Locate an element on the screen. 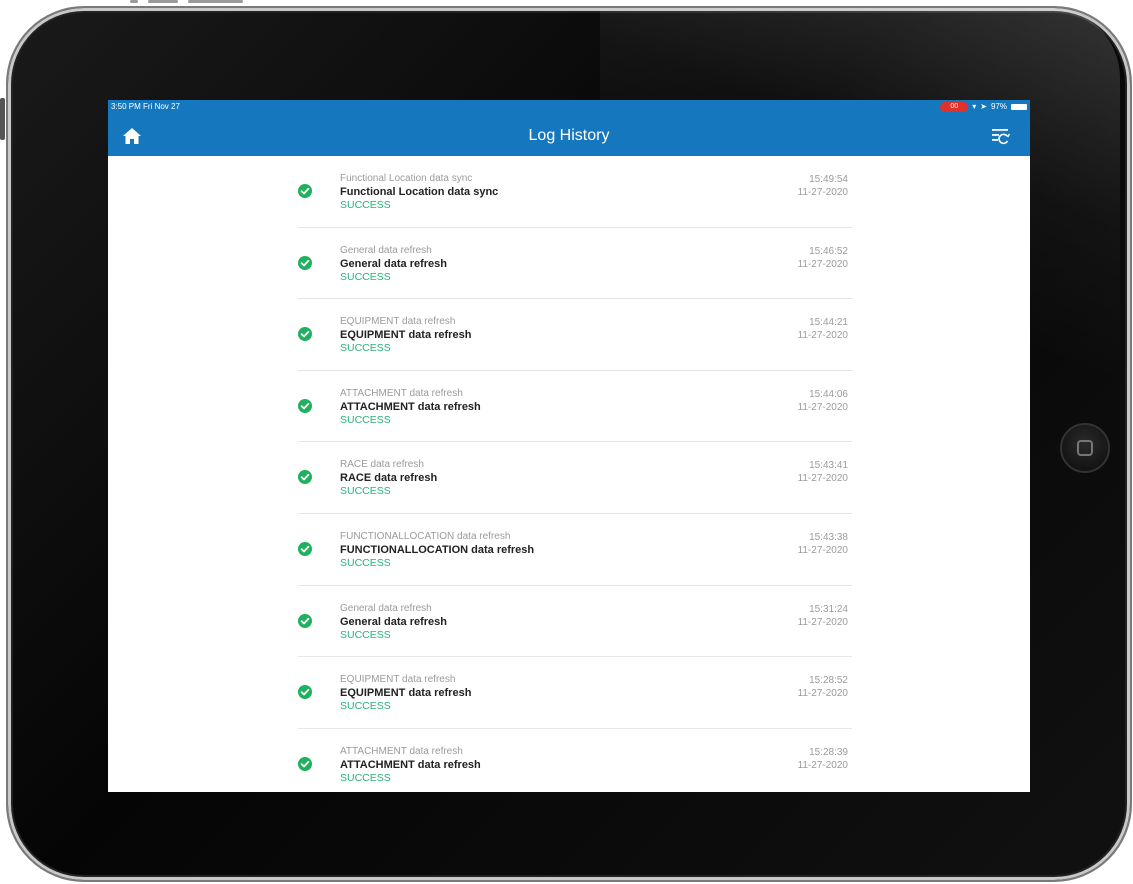 The image size is (1133, 884). location-icon: ➤ is located at coordinates (983, 106).